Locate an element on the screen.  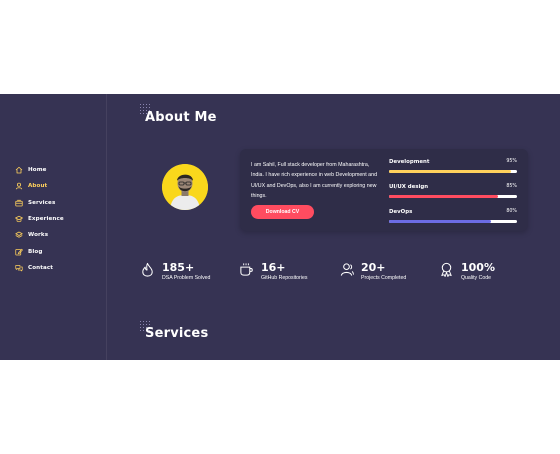
nav-item-contact: Contact is located at coordinates (39, 268).